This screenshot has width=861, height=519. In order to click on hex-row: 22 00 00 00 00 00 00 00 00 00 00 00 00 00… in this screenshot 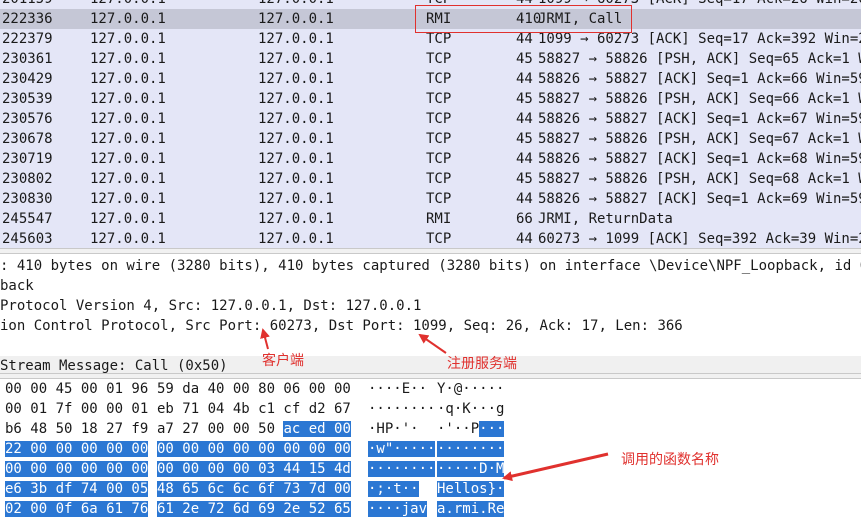, I will do `click(430, 449)`.